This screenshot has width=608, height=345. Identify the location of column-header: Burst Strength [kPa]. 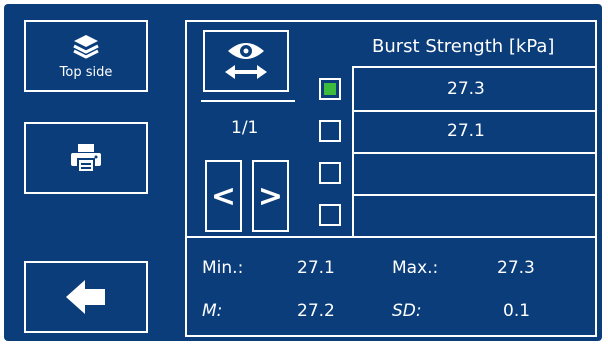
(463, 46).